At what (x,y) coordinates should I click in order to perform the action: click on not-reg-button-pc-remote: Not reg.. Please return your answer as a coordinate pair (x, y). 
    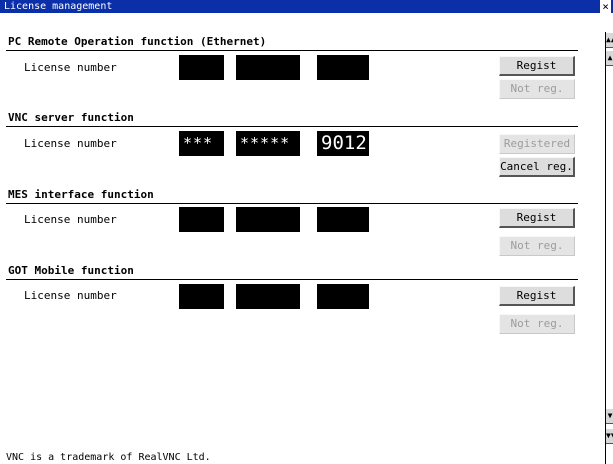
    Looking at the image, I should click on (537, 89).